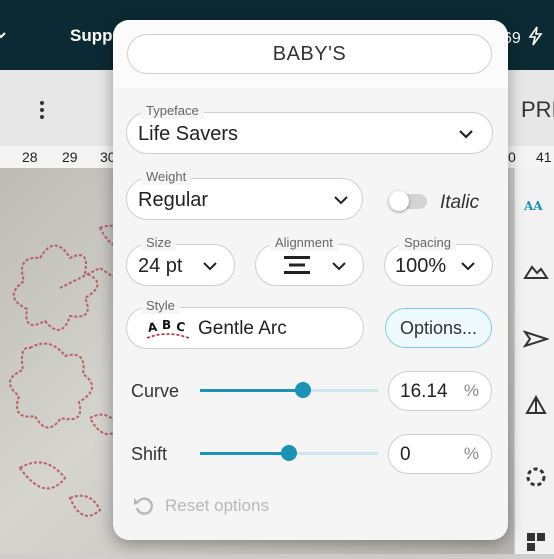 The width and height of the screenshot is (554, 559). What do you see at coordinates (160, 266) in the screenshot?
I see `size-value: 24 pt` at bounding box center [160, 266].